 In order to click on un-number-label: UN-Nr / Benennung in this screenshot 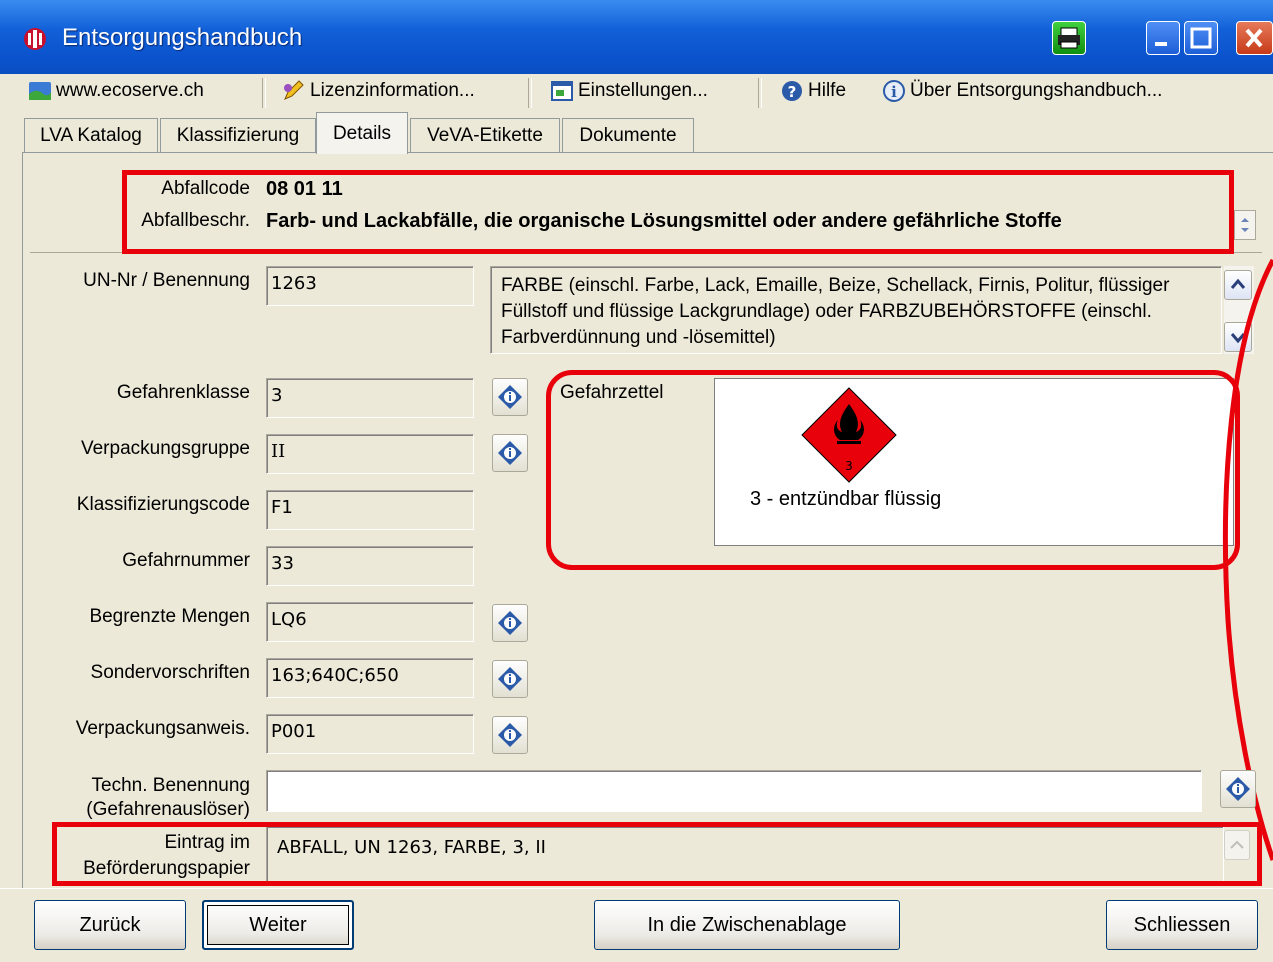, I will do `click(166, 280)`.